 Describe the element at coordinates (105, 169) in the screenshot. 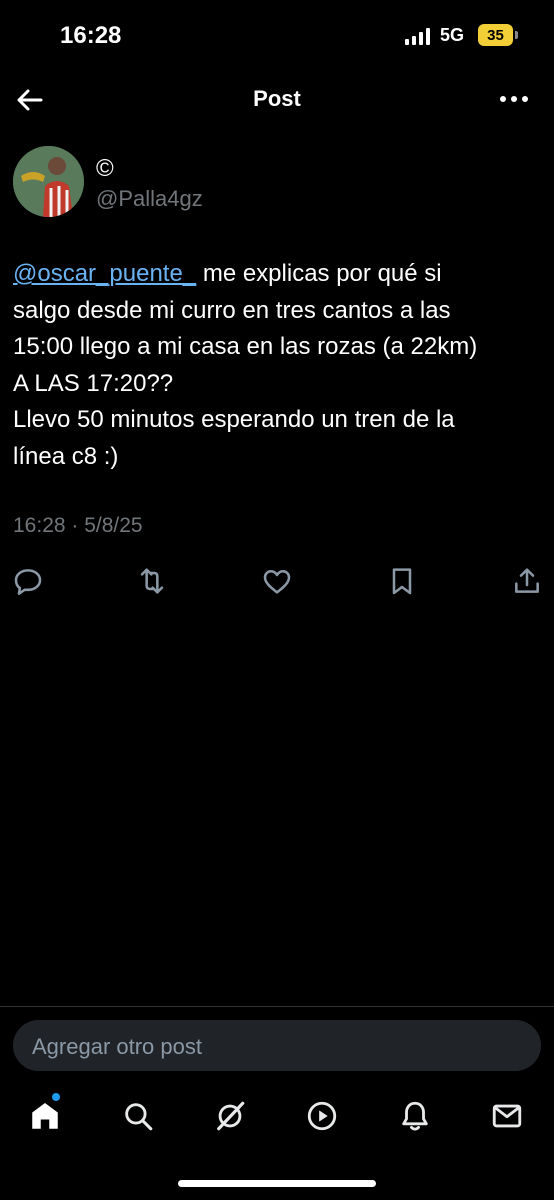

I see `author-display-name: ©` at that location.